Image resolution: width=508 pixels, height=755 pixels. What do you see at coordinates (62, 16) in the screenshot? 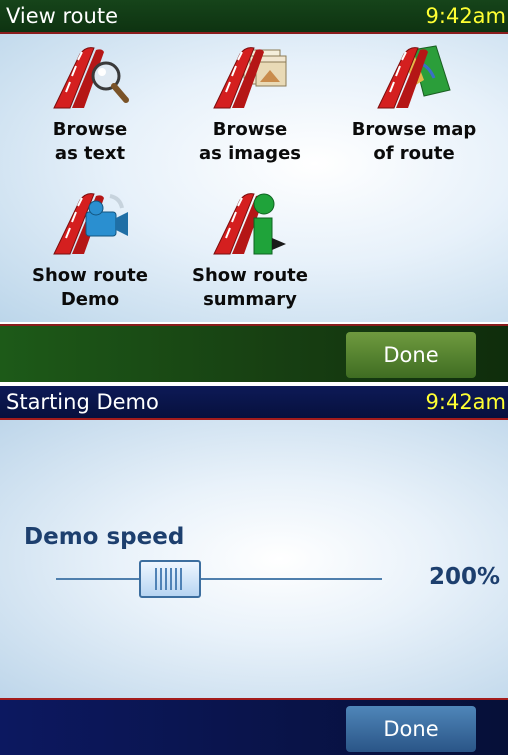
I see `screen-title: View route` at bounding box center [62, 16].